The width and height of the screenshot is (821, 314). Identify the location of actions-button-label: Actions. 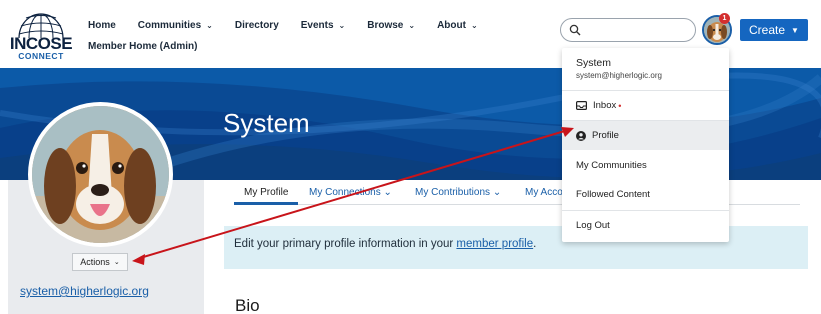
(95, 262).